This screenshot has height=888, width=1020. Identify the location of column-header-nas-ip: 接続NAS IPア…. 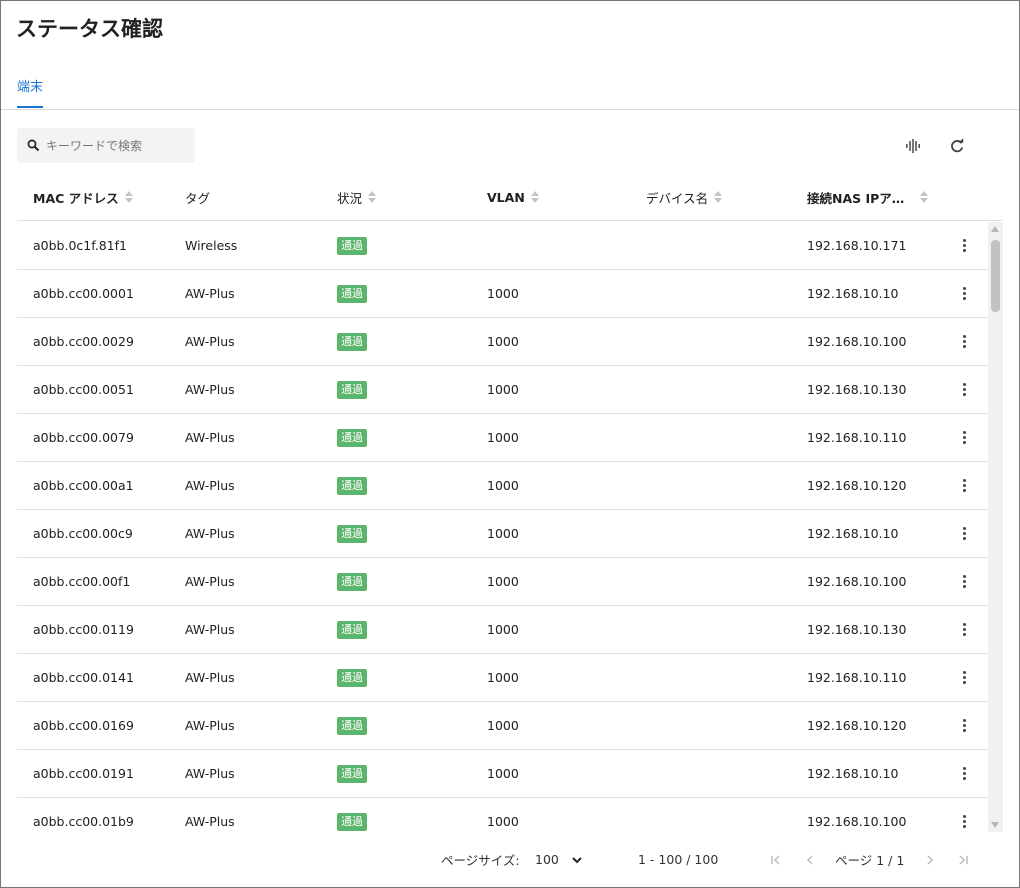
(868, 197).